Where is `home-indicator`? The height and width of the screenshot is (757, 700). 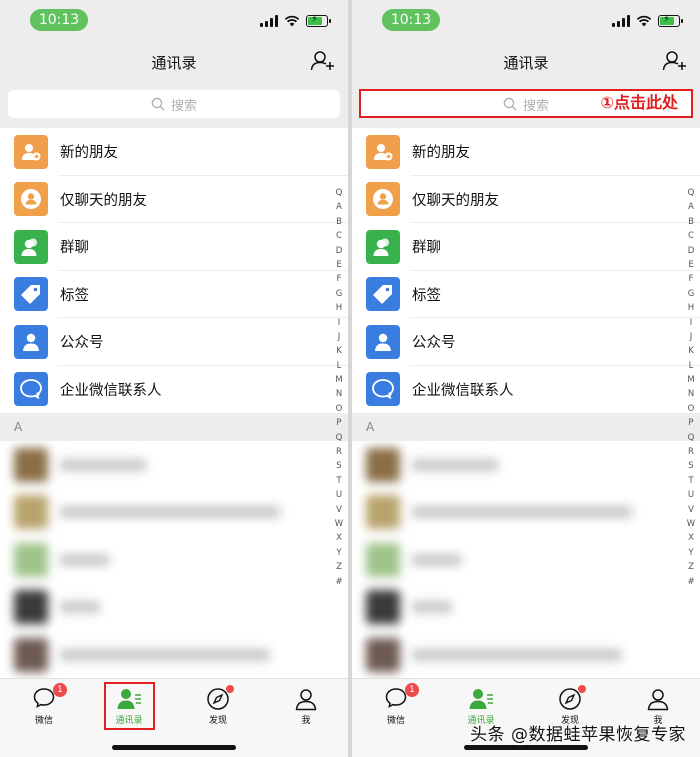
home-indicator is located at coordinates (174, 747).